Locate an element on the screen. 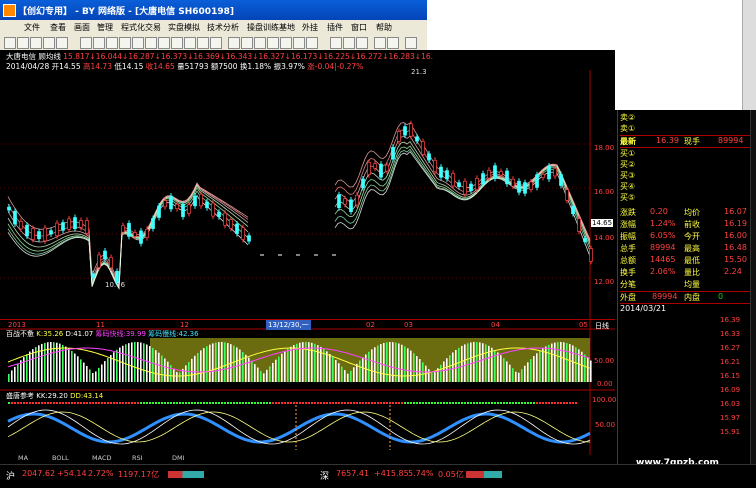 This screenshot has height=488, width=756. menu-view: 查看 is located at coordinates (58, 27).